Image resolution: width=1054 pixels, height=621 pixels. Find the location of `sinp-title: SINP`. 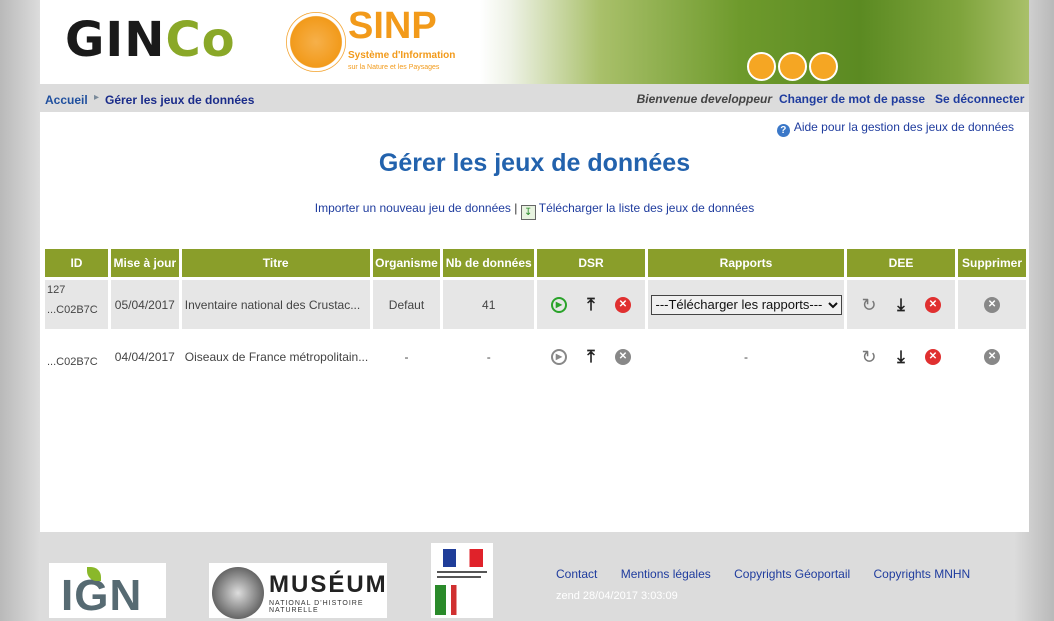

sinp-title: SINP is located at coordinates (392, 26).